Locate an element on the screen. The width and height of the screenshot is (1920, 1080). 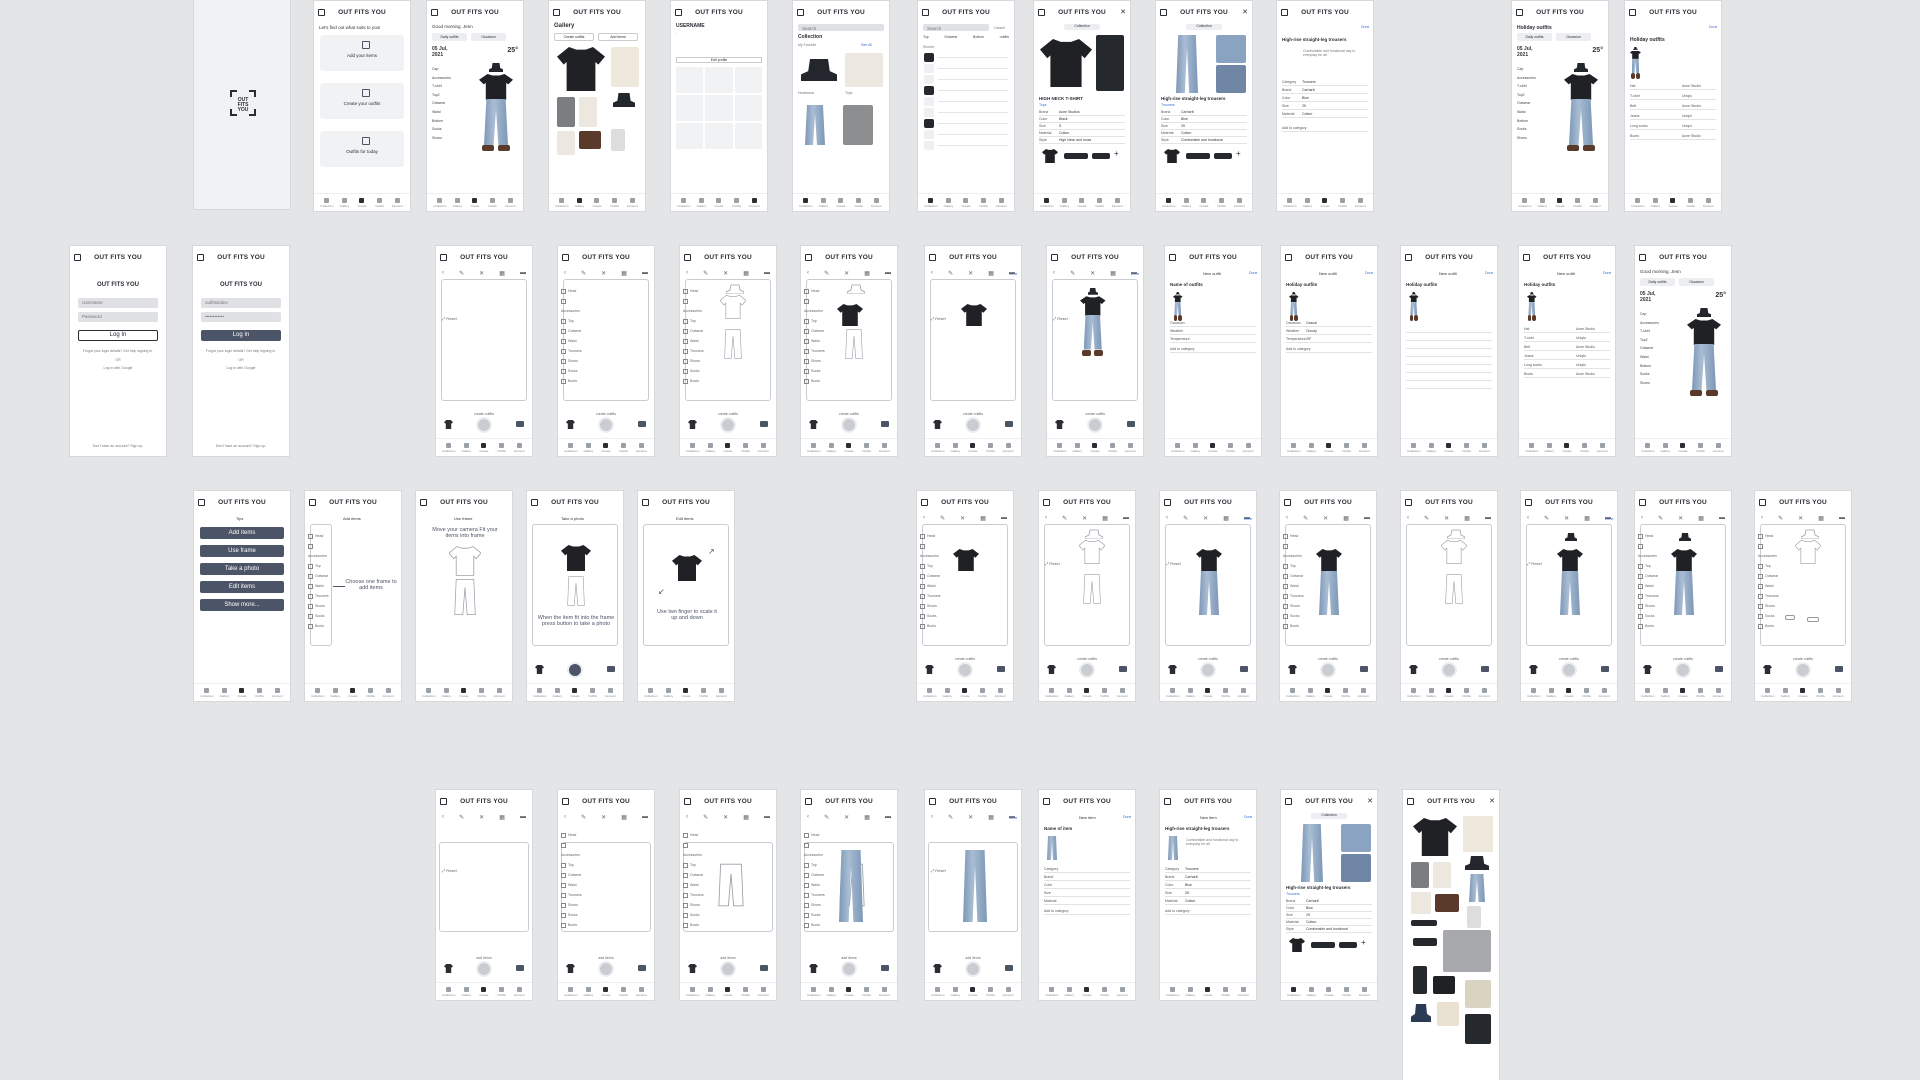
edit-row: Size 25 is located at coordinates (1325, 106).